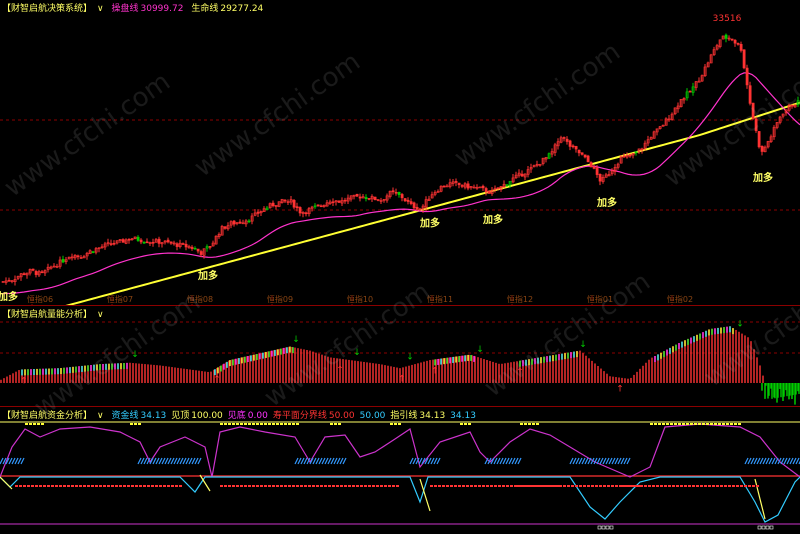 The width and height of the screenshot is (800, 534). What do you see at coordinates (236, 416) in the screenshot?
I see `legend-label: 见底` at bounding box center [236, 416].